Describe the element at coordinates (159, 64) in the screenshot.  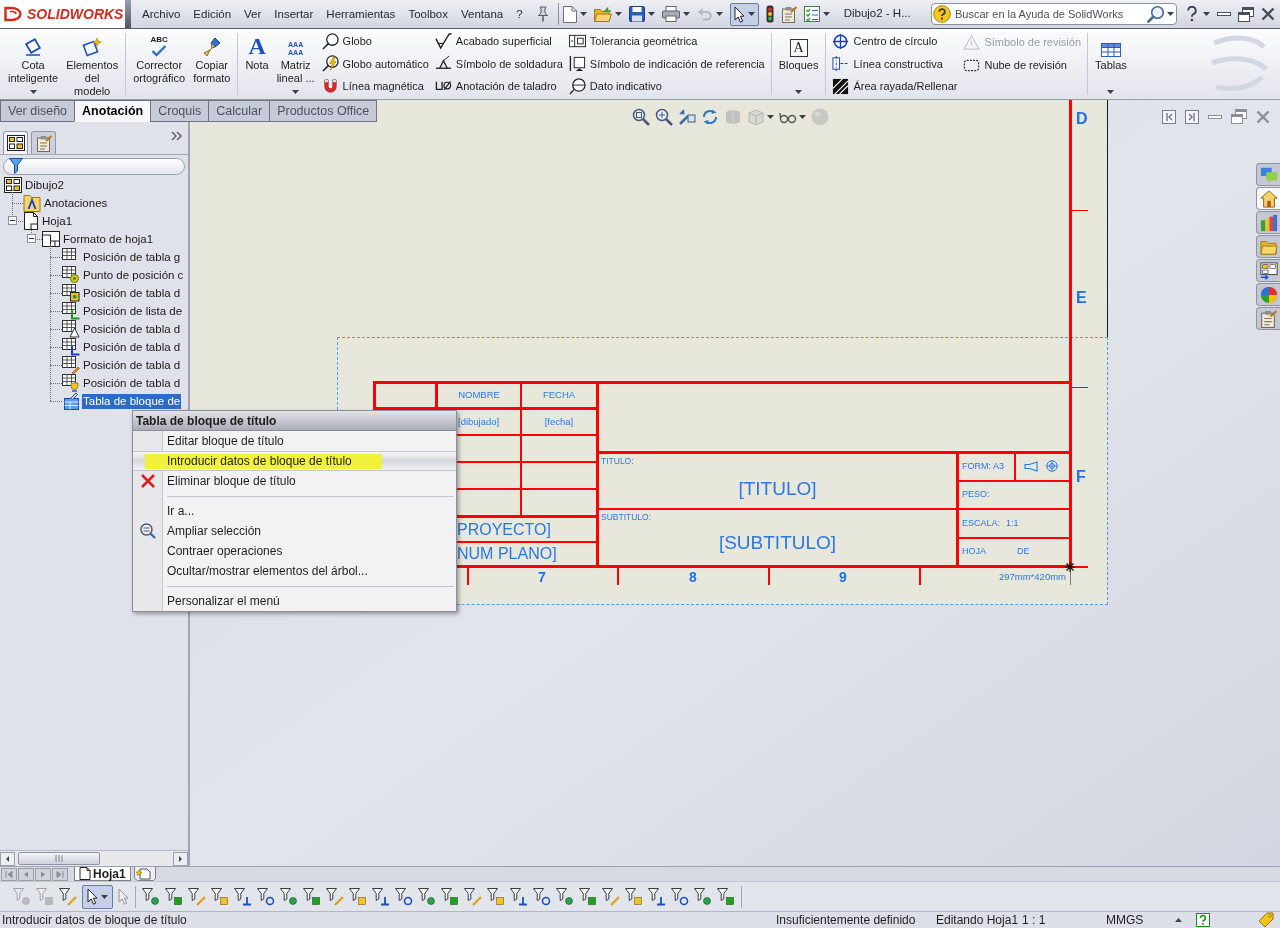
I see `ribbon-button: ABC Corrector ortográfico` at that location.